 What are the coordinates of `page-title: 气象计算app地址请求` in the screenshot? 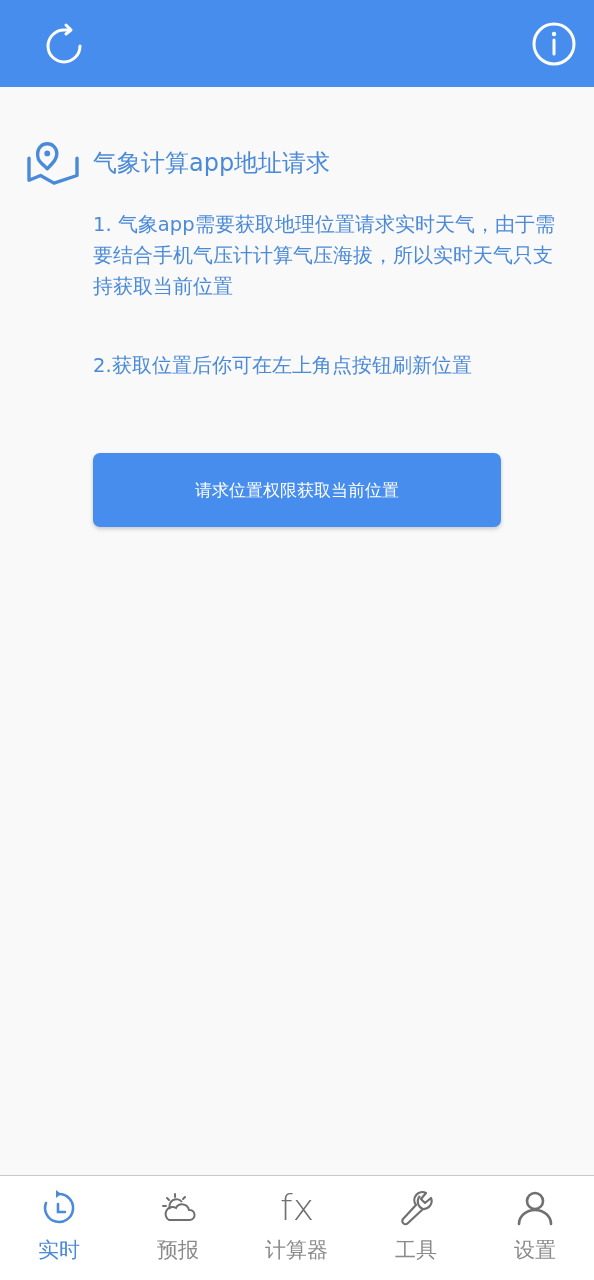 It's located at (212, 163).